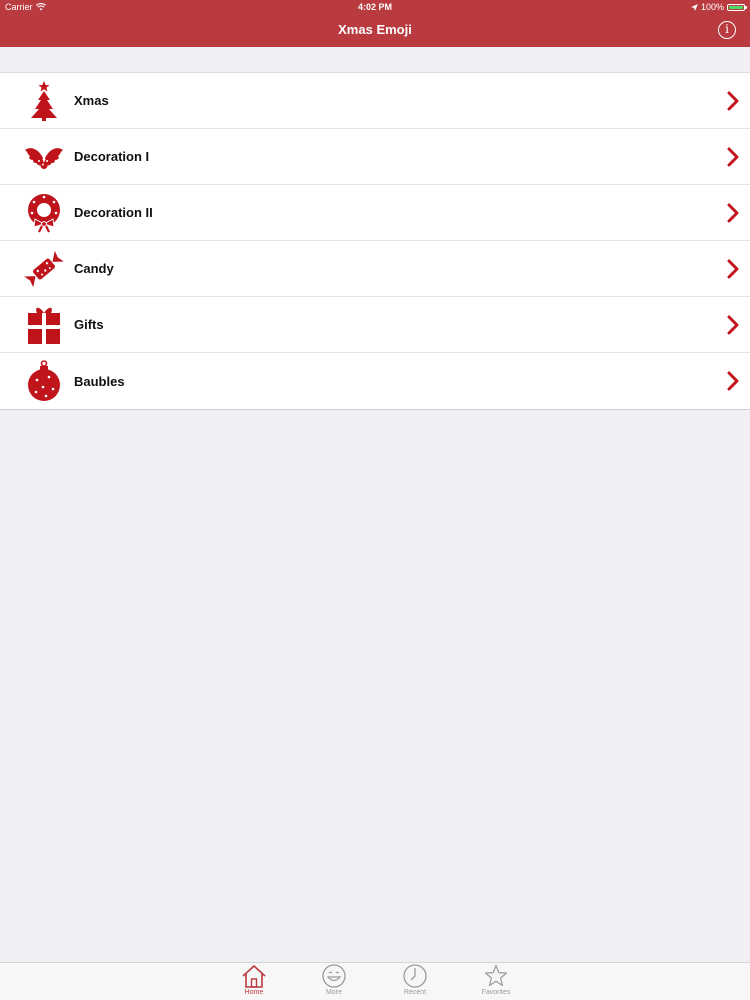 This screenshot has width=750, height=1000. Describe the element at coordinates (694, 7) in the screenshot. I see `location-arrow-icon` at that location.